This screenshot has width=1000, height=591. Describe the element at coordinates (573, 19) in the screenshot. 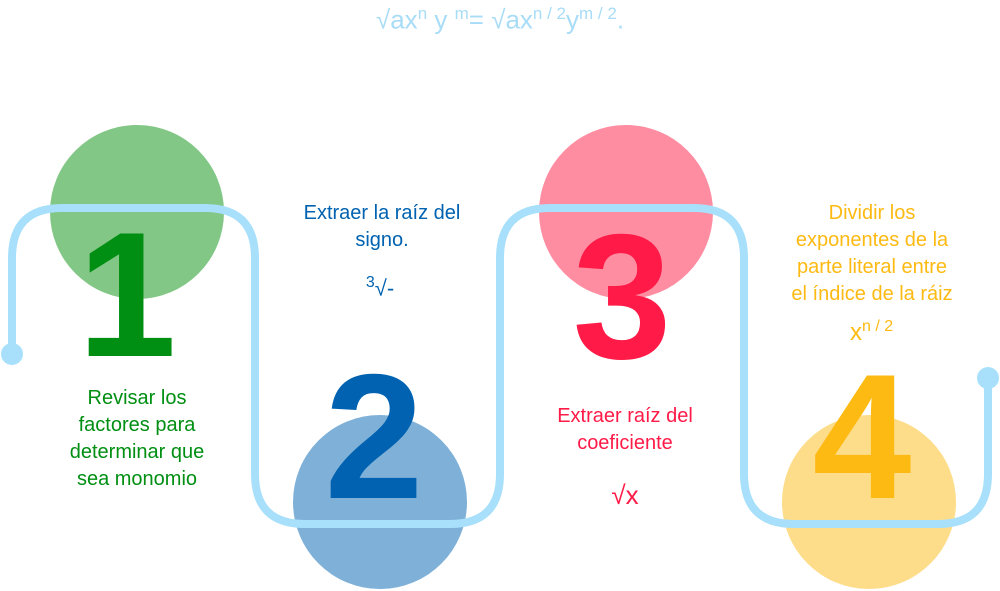

I see `formula-right-y: y` at that location.